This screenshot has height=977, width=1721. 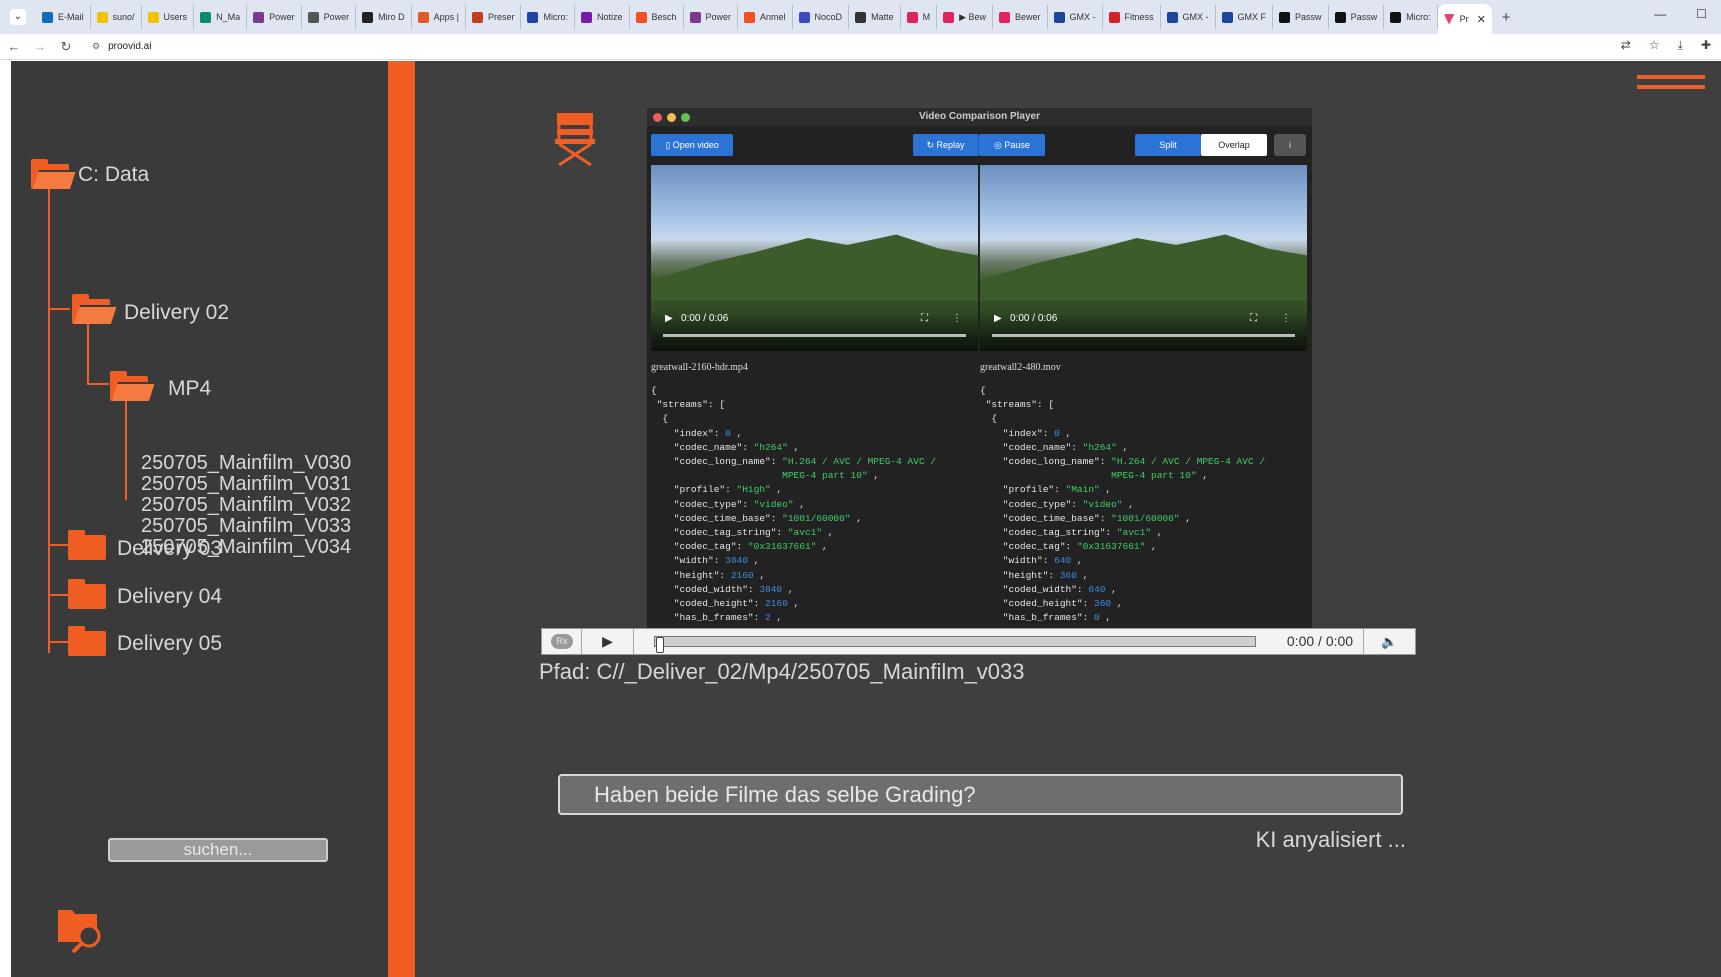 What do you see at coordinates (401, 519) in the screenshot?
I see `sidebar-divider` at bounding box center [401, 519].